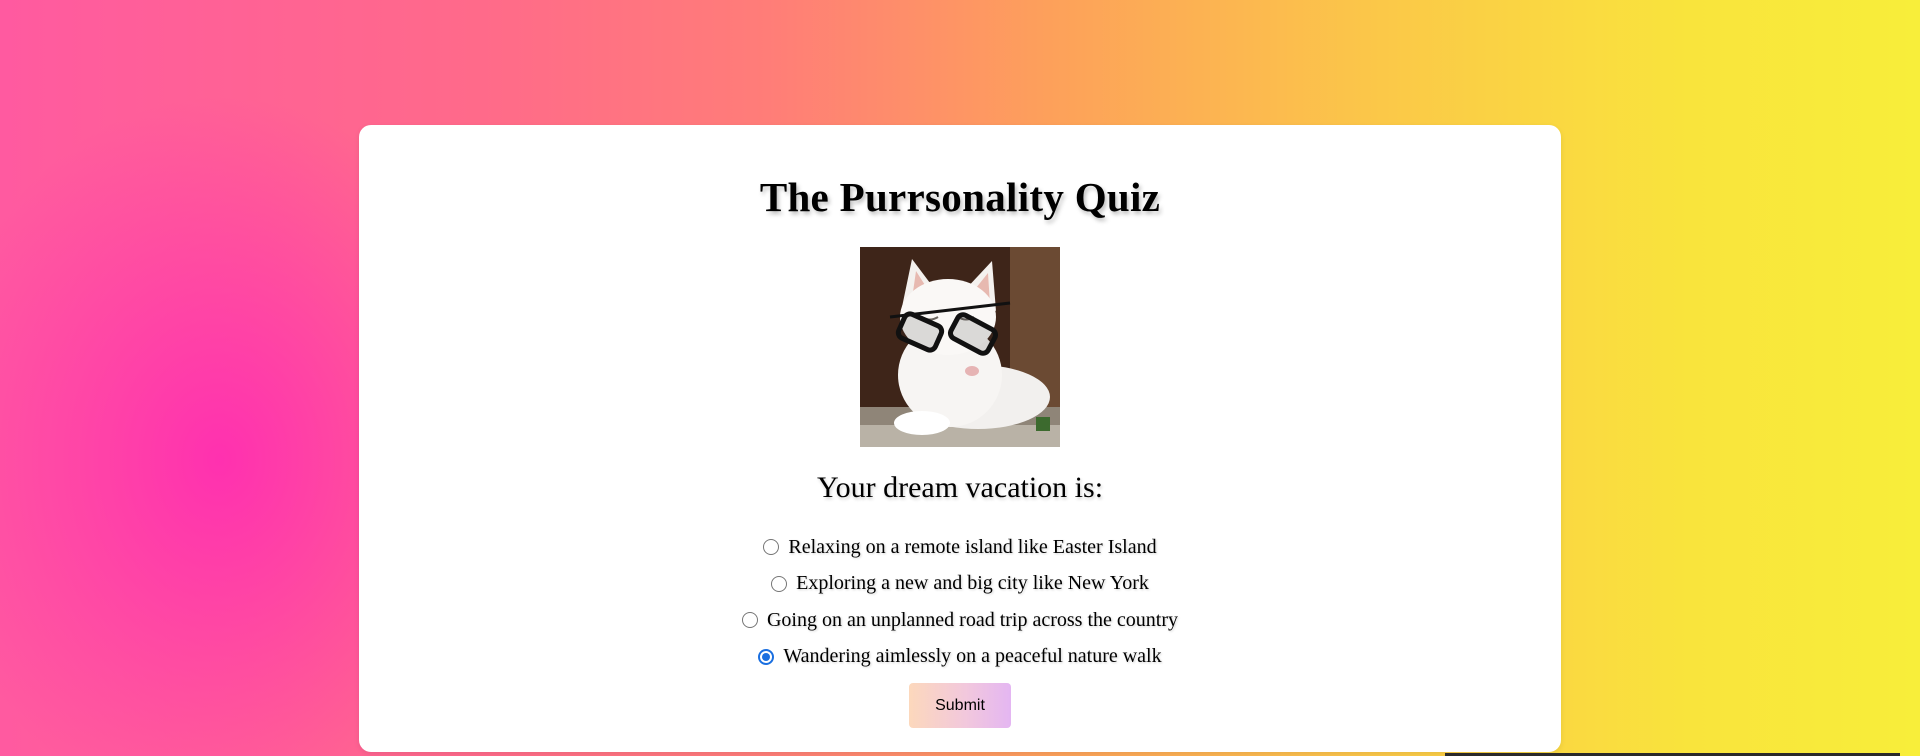 The height and width of the screenshot is (756, 1920). I want to click on cat-with-glasses-picture, so click(960, 347).